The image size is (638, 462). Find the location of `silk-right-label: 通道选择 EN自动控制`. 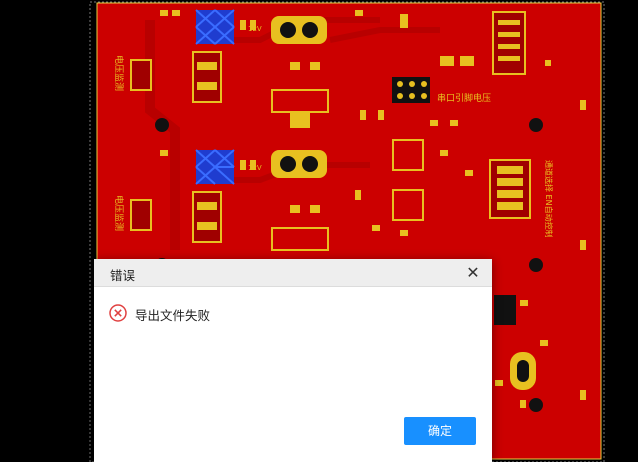

silk-right-label: 通道选择 EN自动控制 is located at coordinates (549, 199).